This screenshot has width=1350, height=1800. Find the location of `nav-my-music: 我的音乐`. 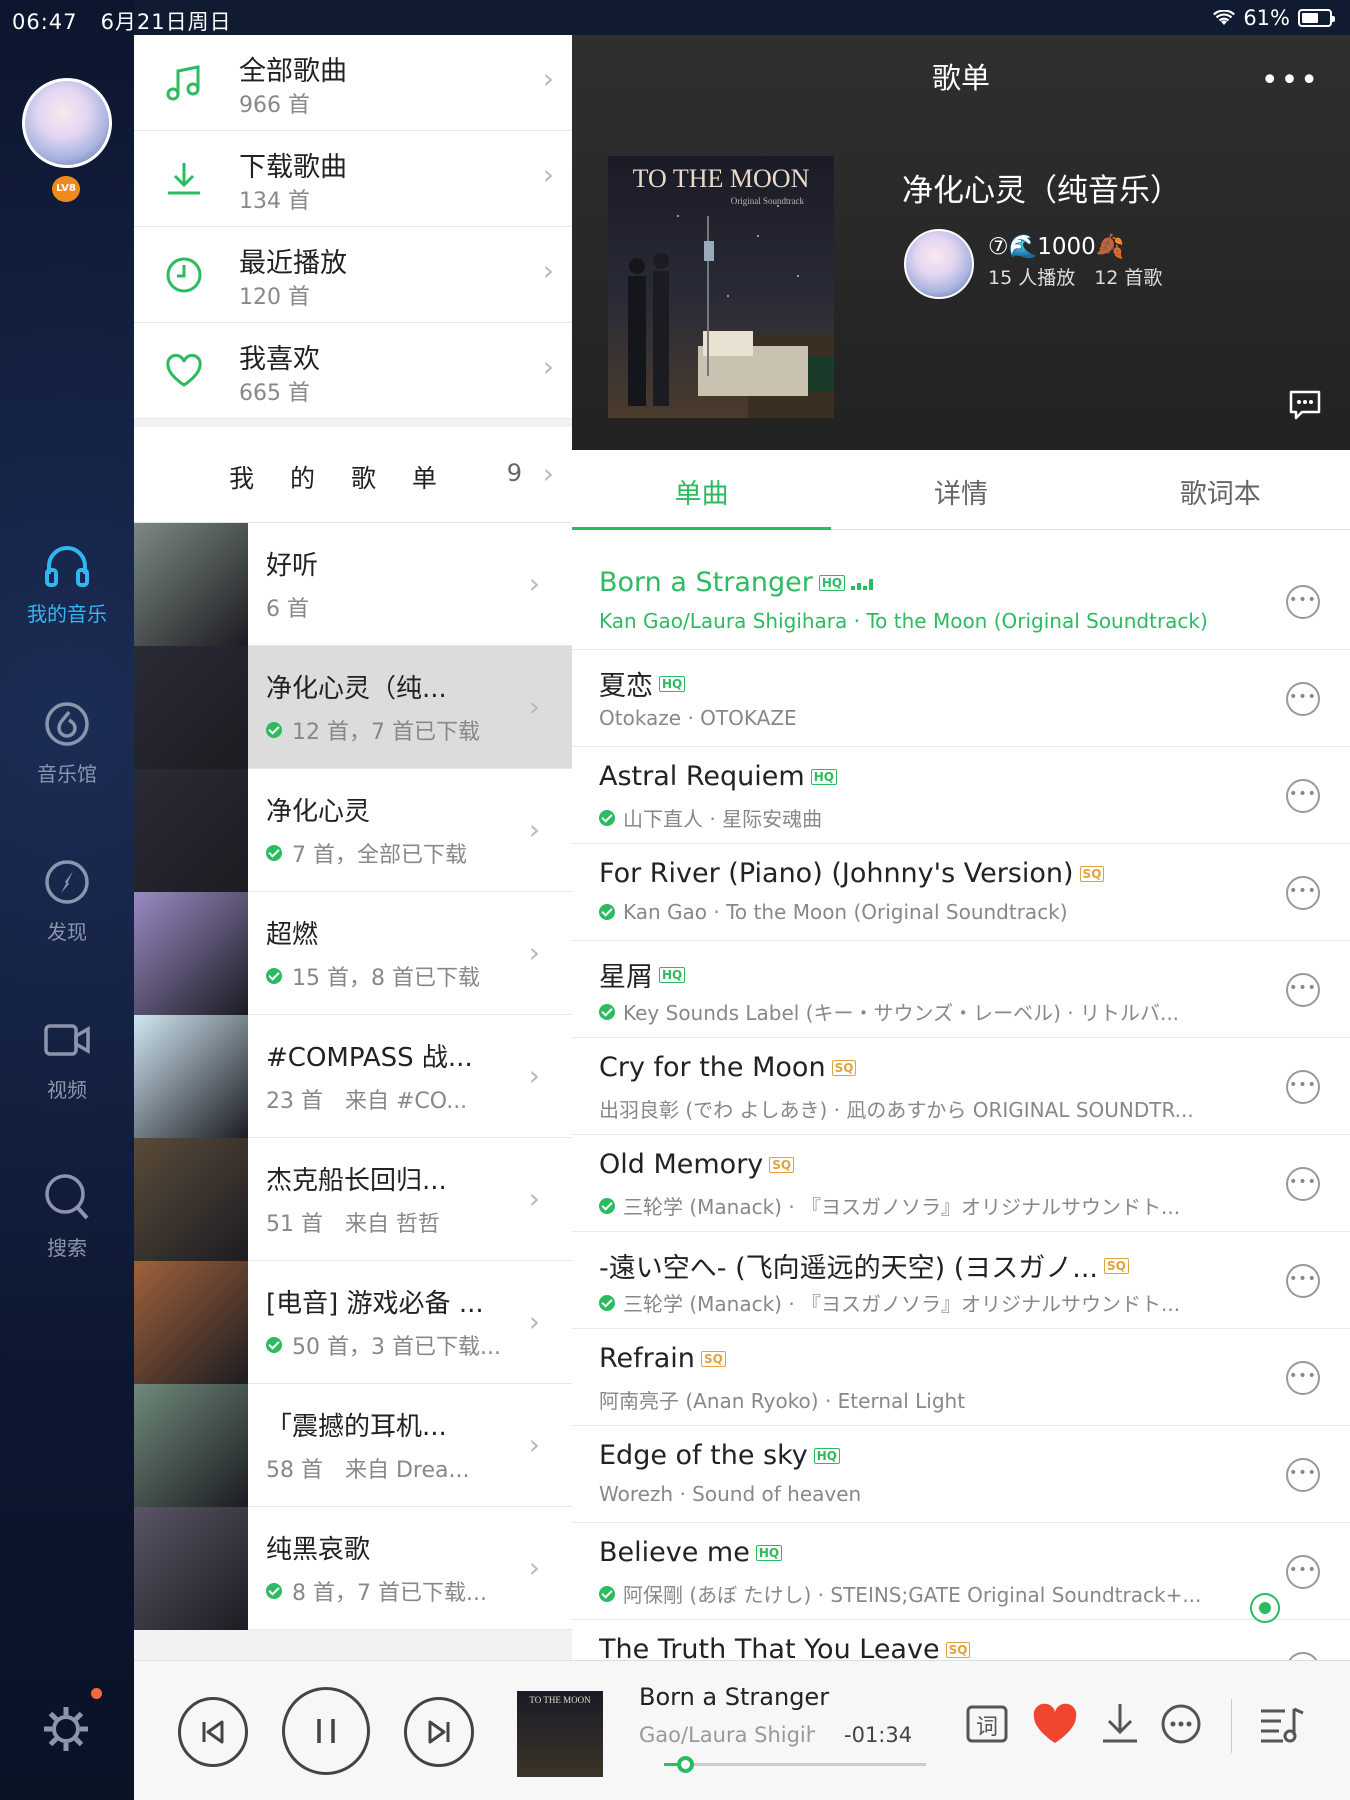

nav-my-music: 我的音乐 is located at coordinates (67, 584).